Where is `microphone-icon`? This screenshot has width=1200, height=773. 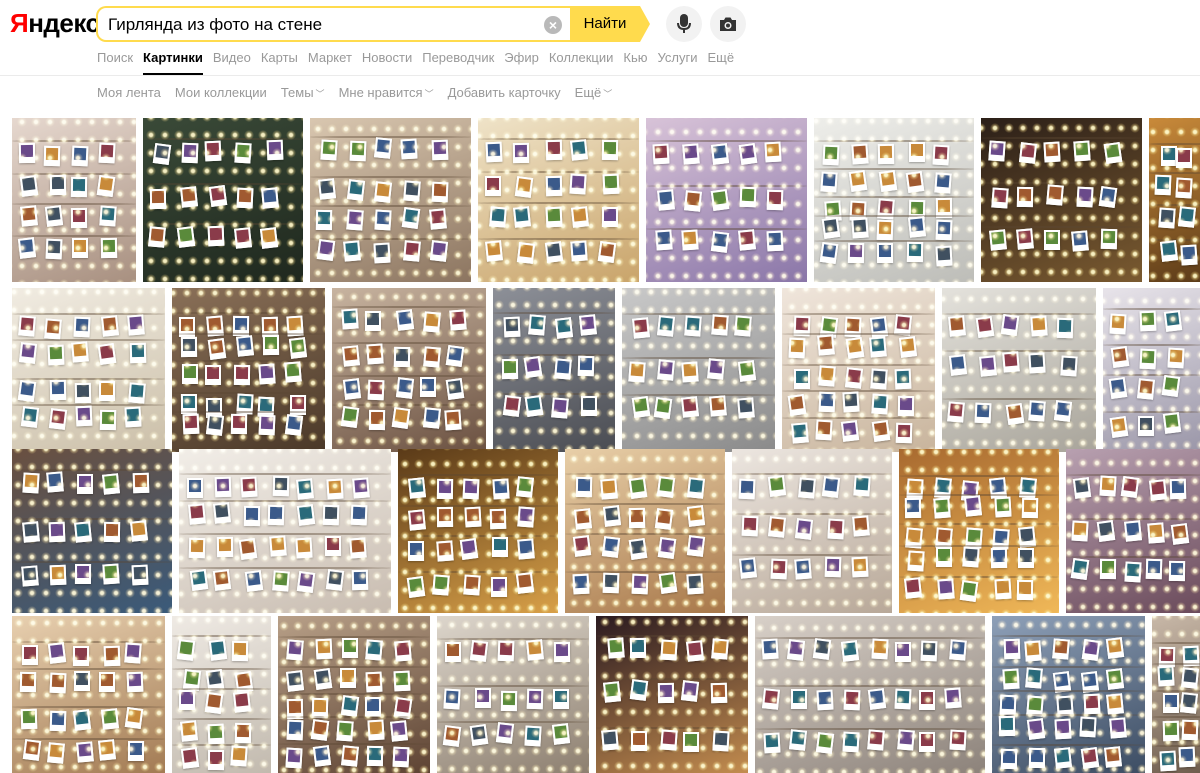
microphone-icon is located at coordinates (684, 24).